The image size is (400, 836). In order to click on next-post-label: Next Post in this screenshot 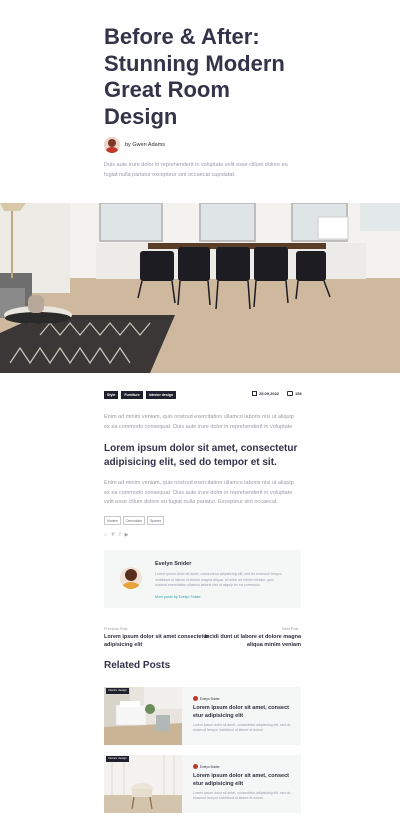, I will do `click(290, 629)`.